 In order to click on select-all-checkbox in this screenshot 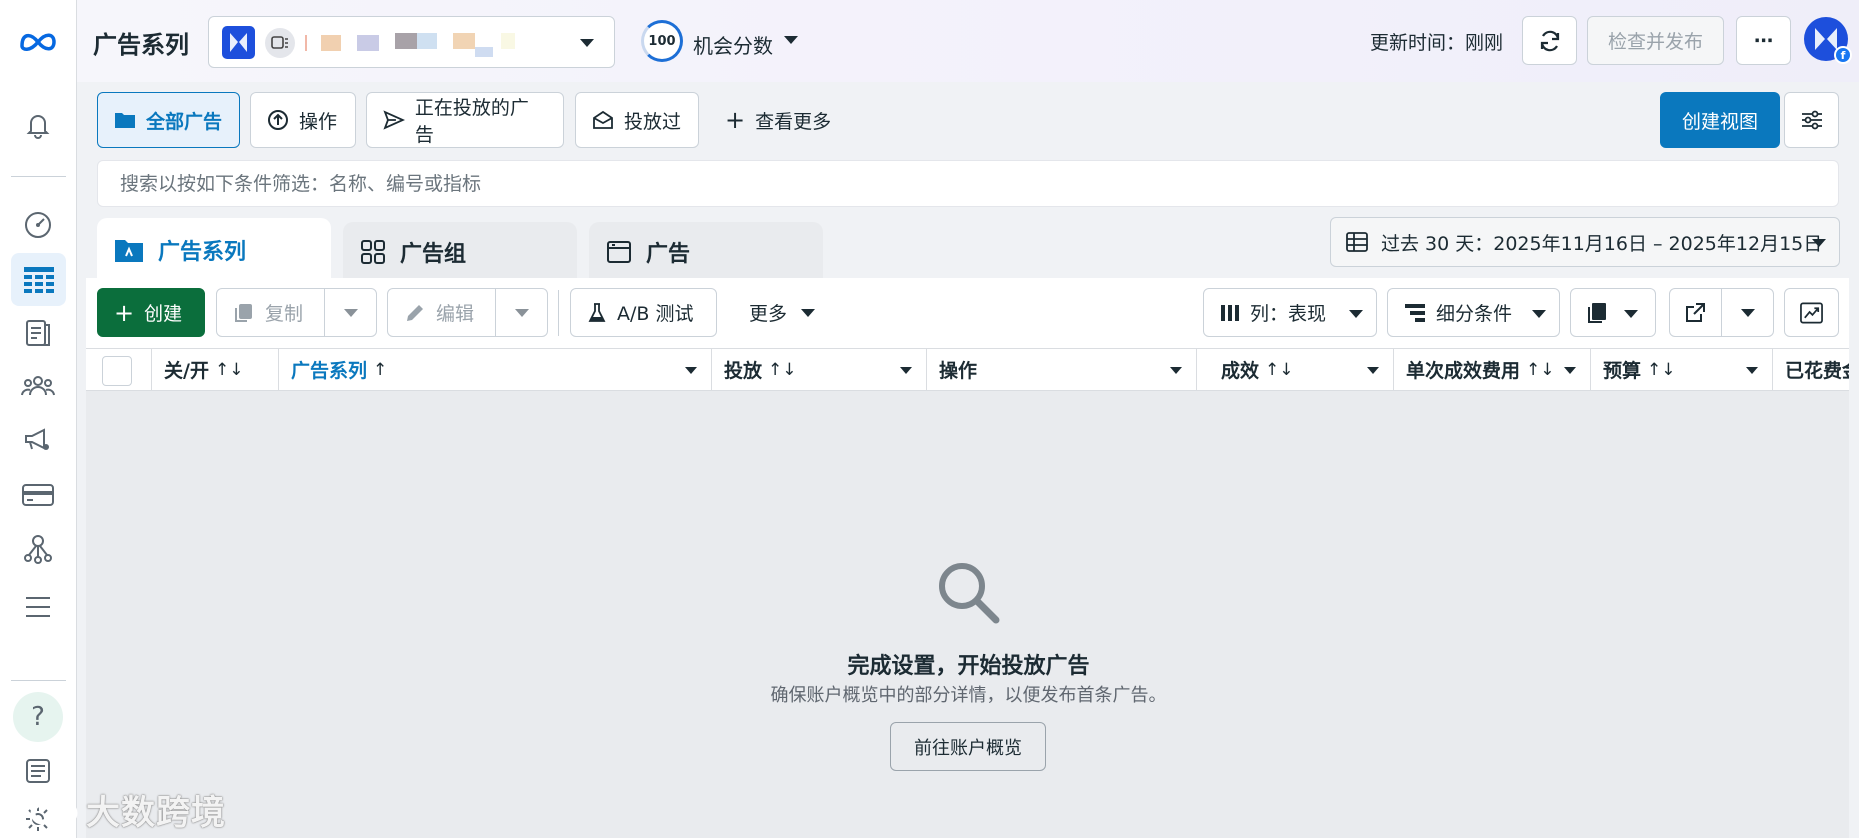, I will do `click(117, 371)`.